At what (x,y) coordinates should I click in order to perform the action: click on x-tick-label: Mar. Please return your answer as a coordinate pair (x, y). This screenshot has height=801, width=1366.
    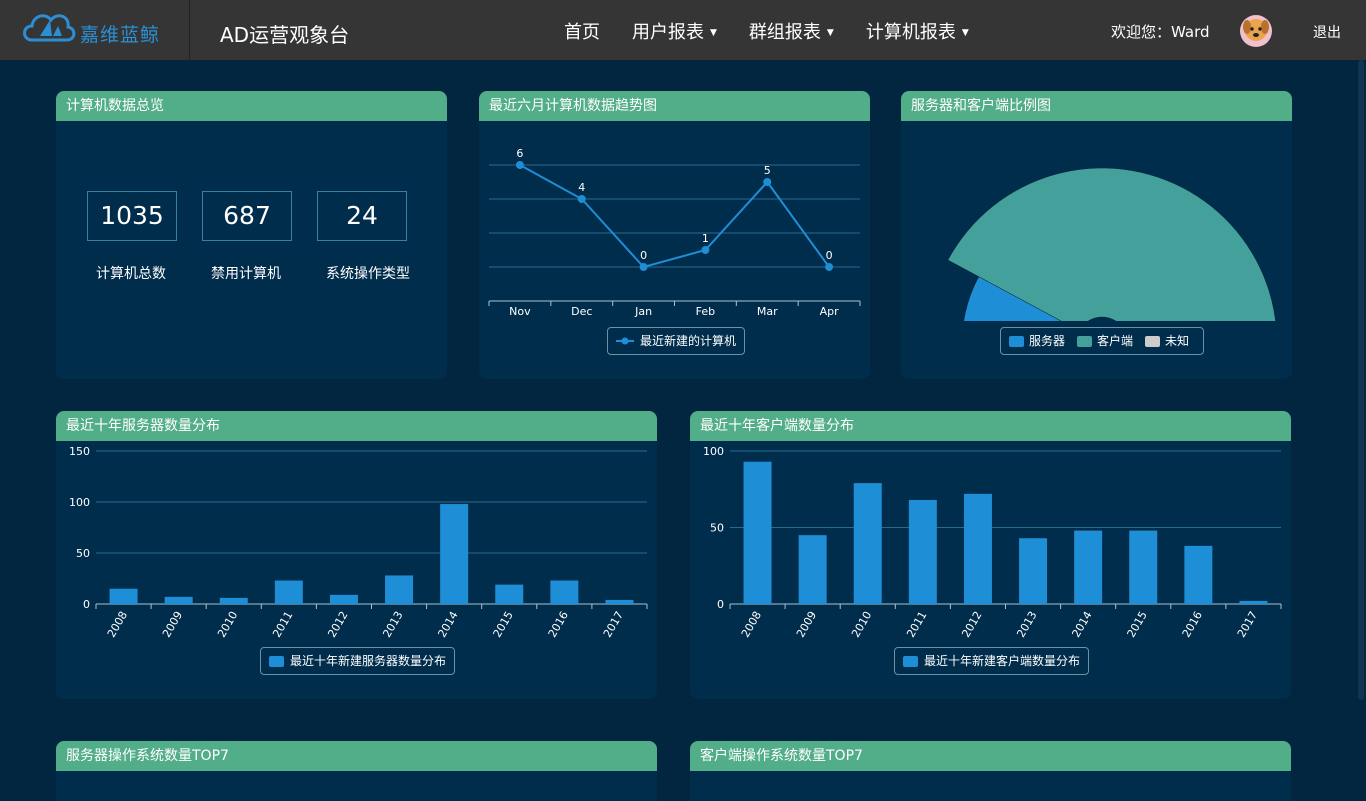
    Looking at the image, I should click on (767, 311).